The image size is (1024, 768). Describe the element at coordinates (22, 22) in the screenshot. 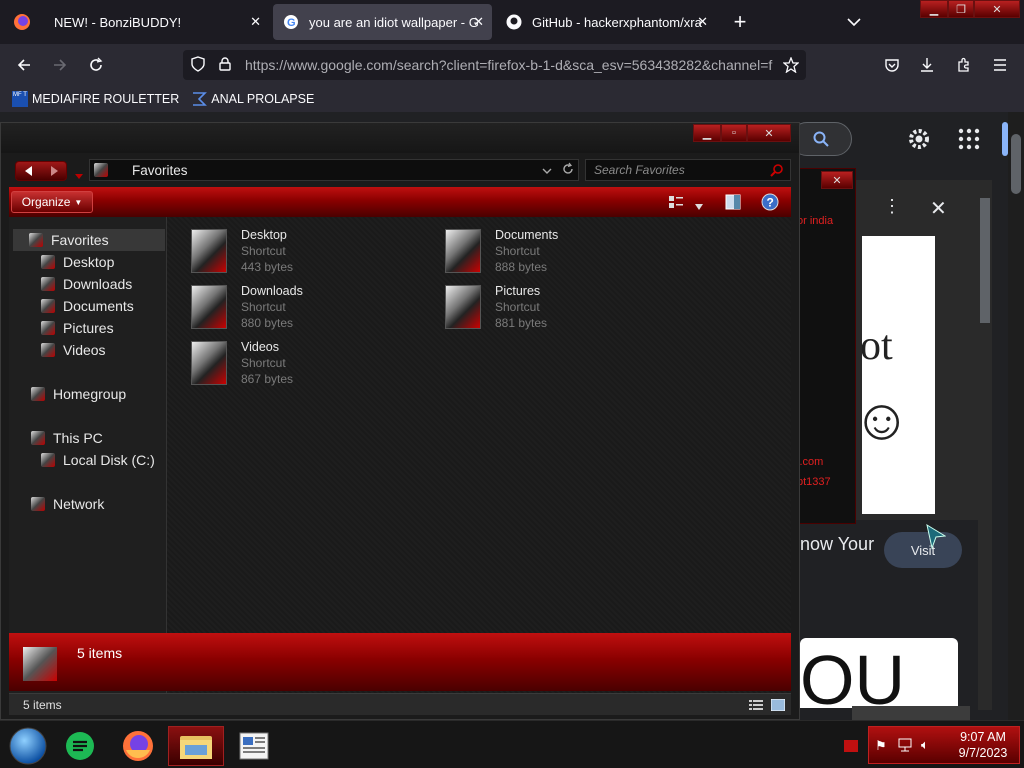

I see `firefox-menu-icon` at that location.